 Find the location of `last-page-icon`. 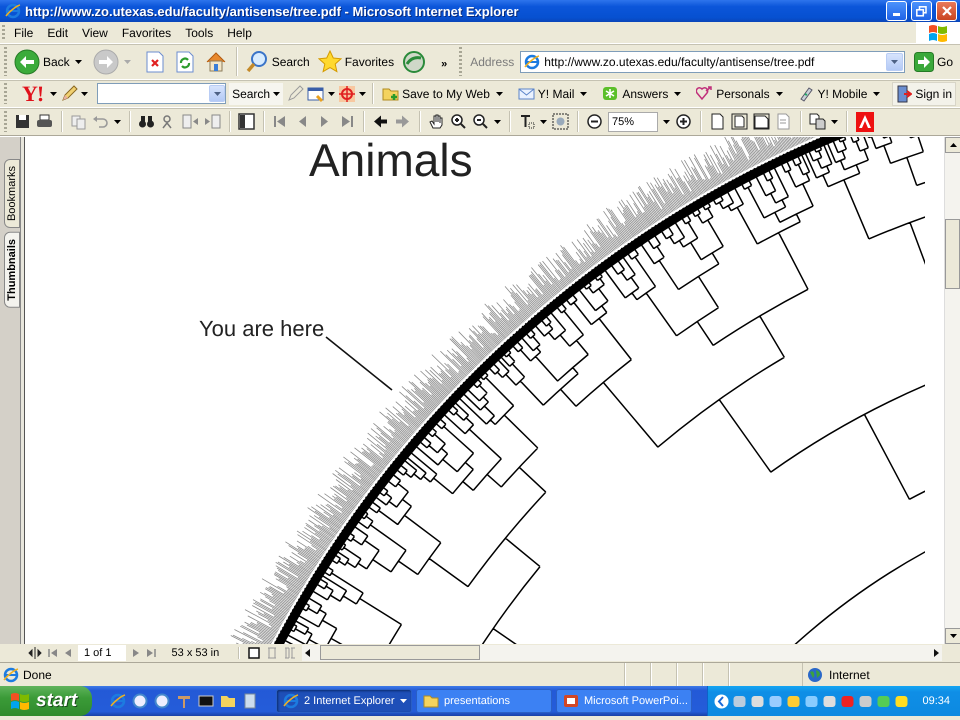

last-page-icon is located at coordinates (151, 653).